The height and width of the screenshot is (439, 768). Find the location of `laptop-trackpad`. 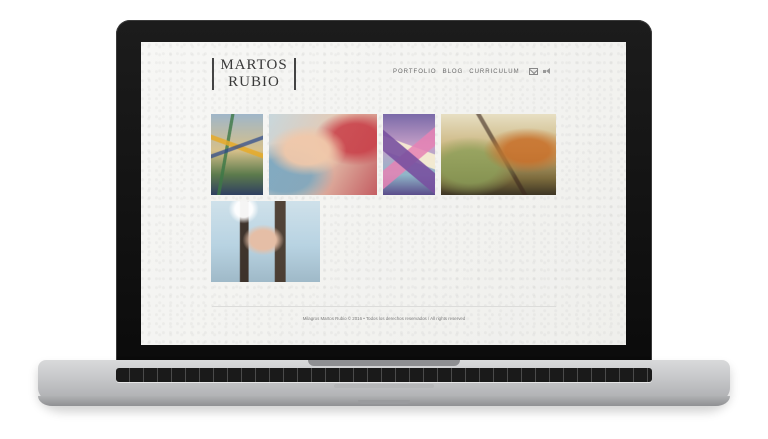

laptop-trackpad is located at coordinates (384, 386).